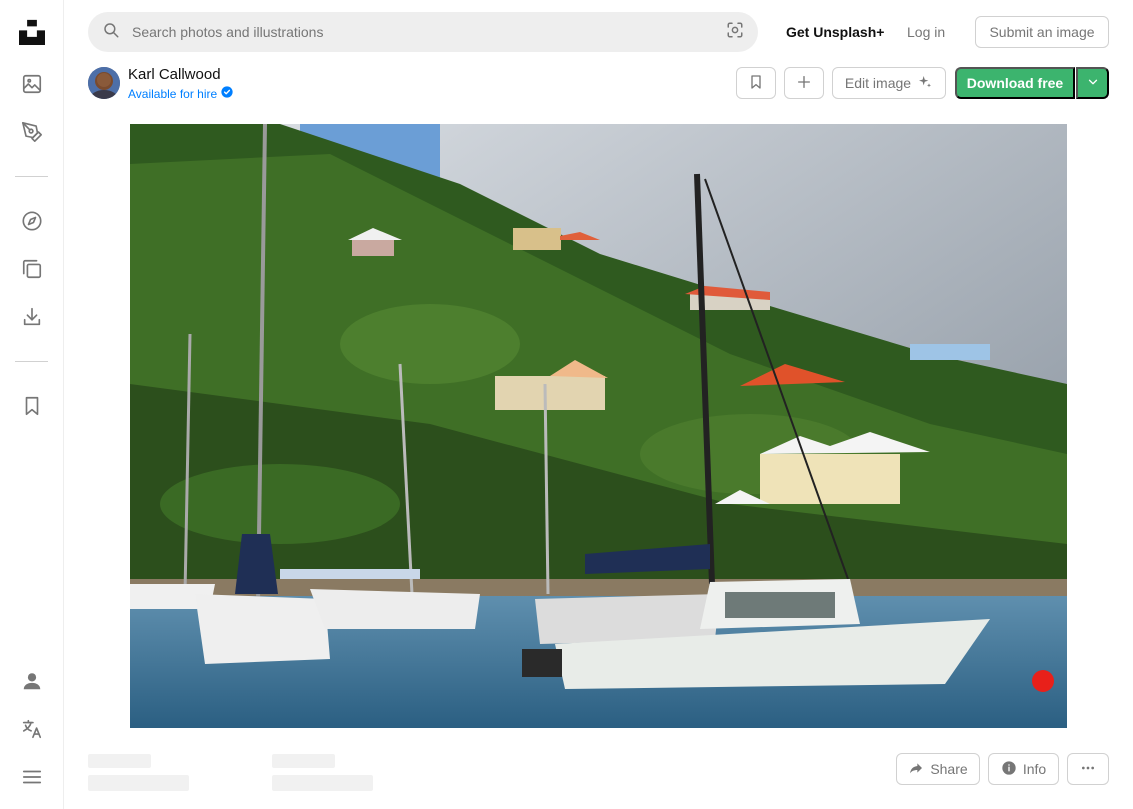  Describe the element at coordinates (878, 83) in the screenshot. I see `edit-image-label: Edit image` at that location.